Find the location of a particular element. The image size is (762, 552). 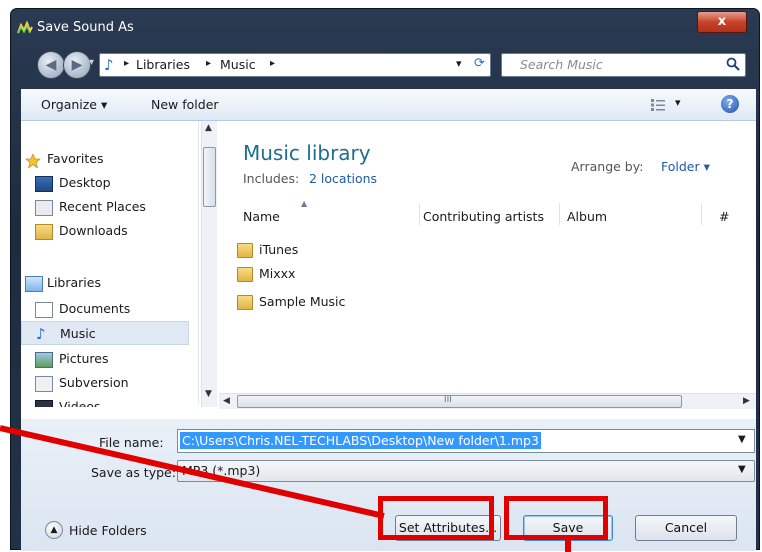

annotation-line-to-set-attributes is located at coordinates (192, 472).